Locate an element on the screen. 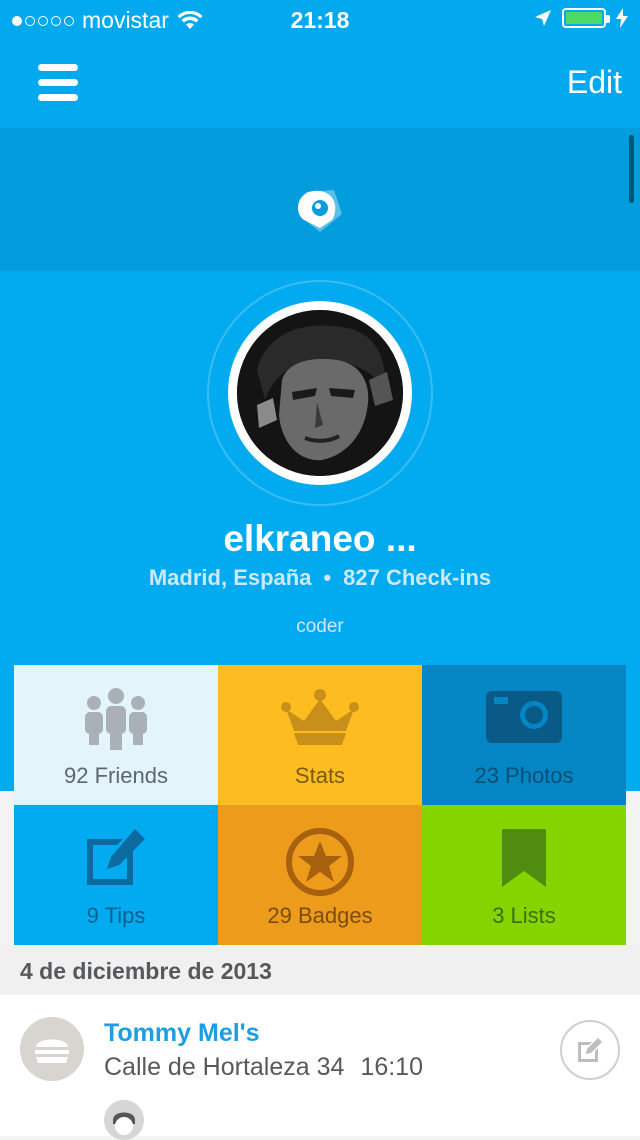  venue-details: Calle de Hortaleza 34 16:10 is located at coordinates (263, 1067).